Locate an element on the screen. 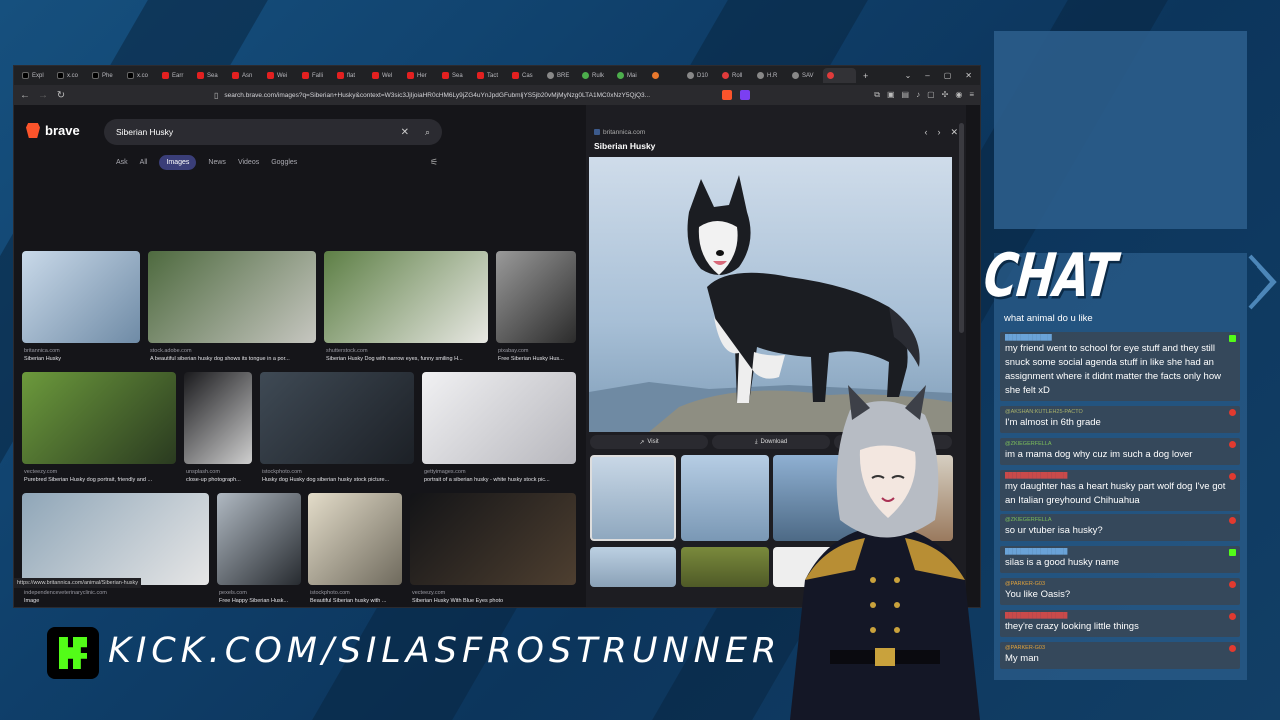 The image size is (1280, 720). maximize-icon: ▢ is located at coordinates (948, 75).